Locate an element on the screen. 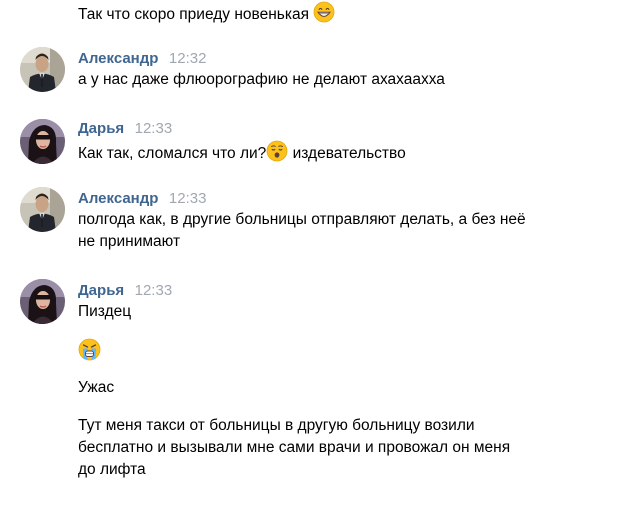  message-text: Пиздец is located at coordinates (105, 311).